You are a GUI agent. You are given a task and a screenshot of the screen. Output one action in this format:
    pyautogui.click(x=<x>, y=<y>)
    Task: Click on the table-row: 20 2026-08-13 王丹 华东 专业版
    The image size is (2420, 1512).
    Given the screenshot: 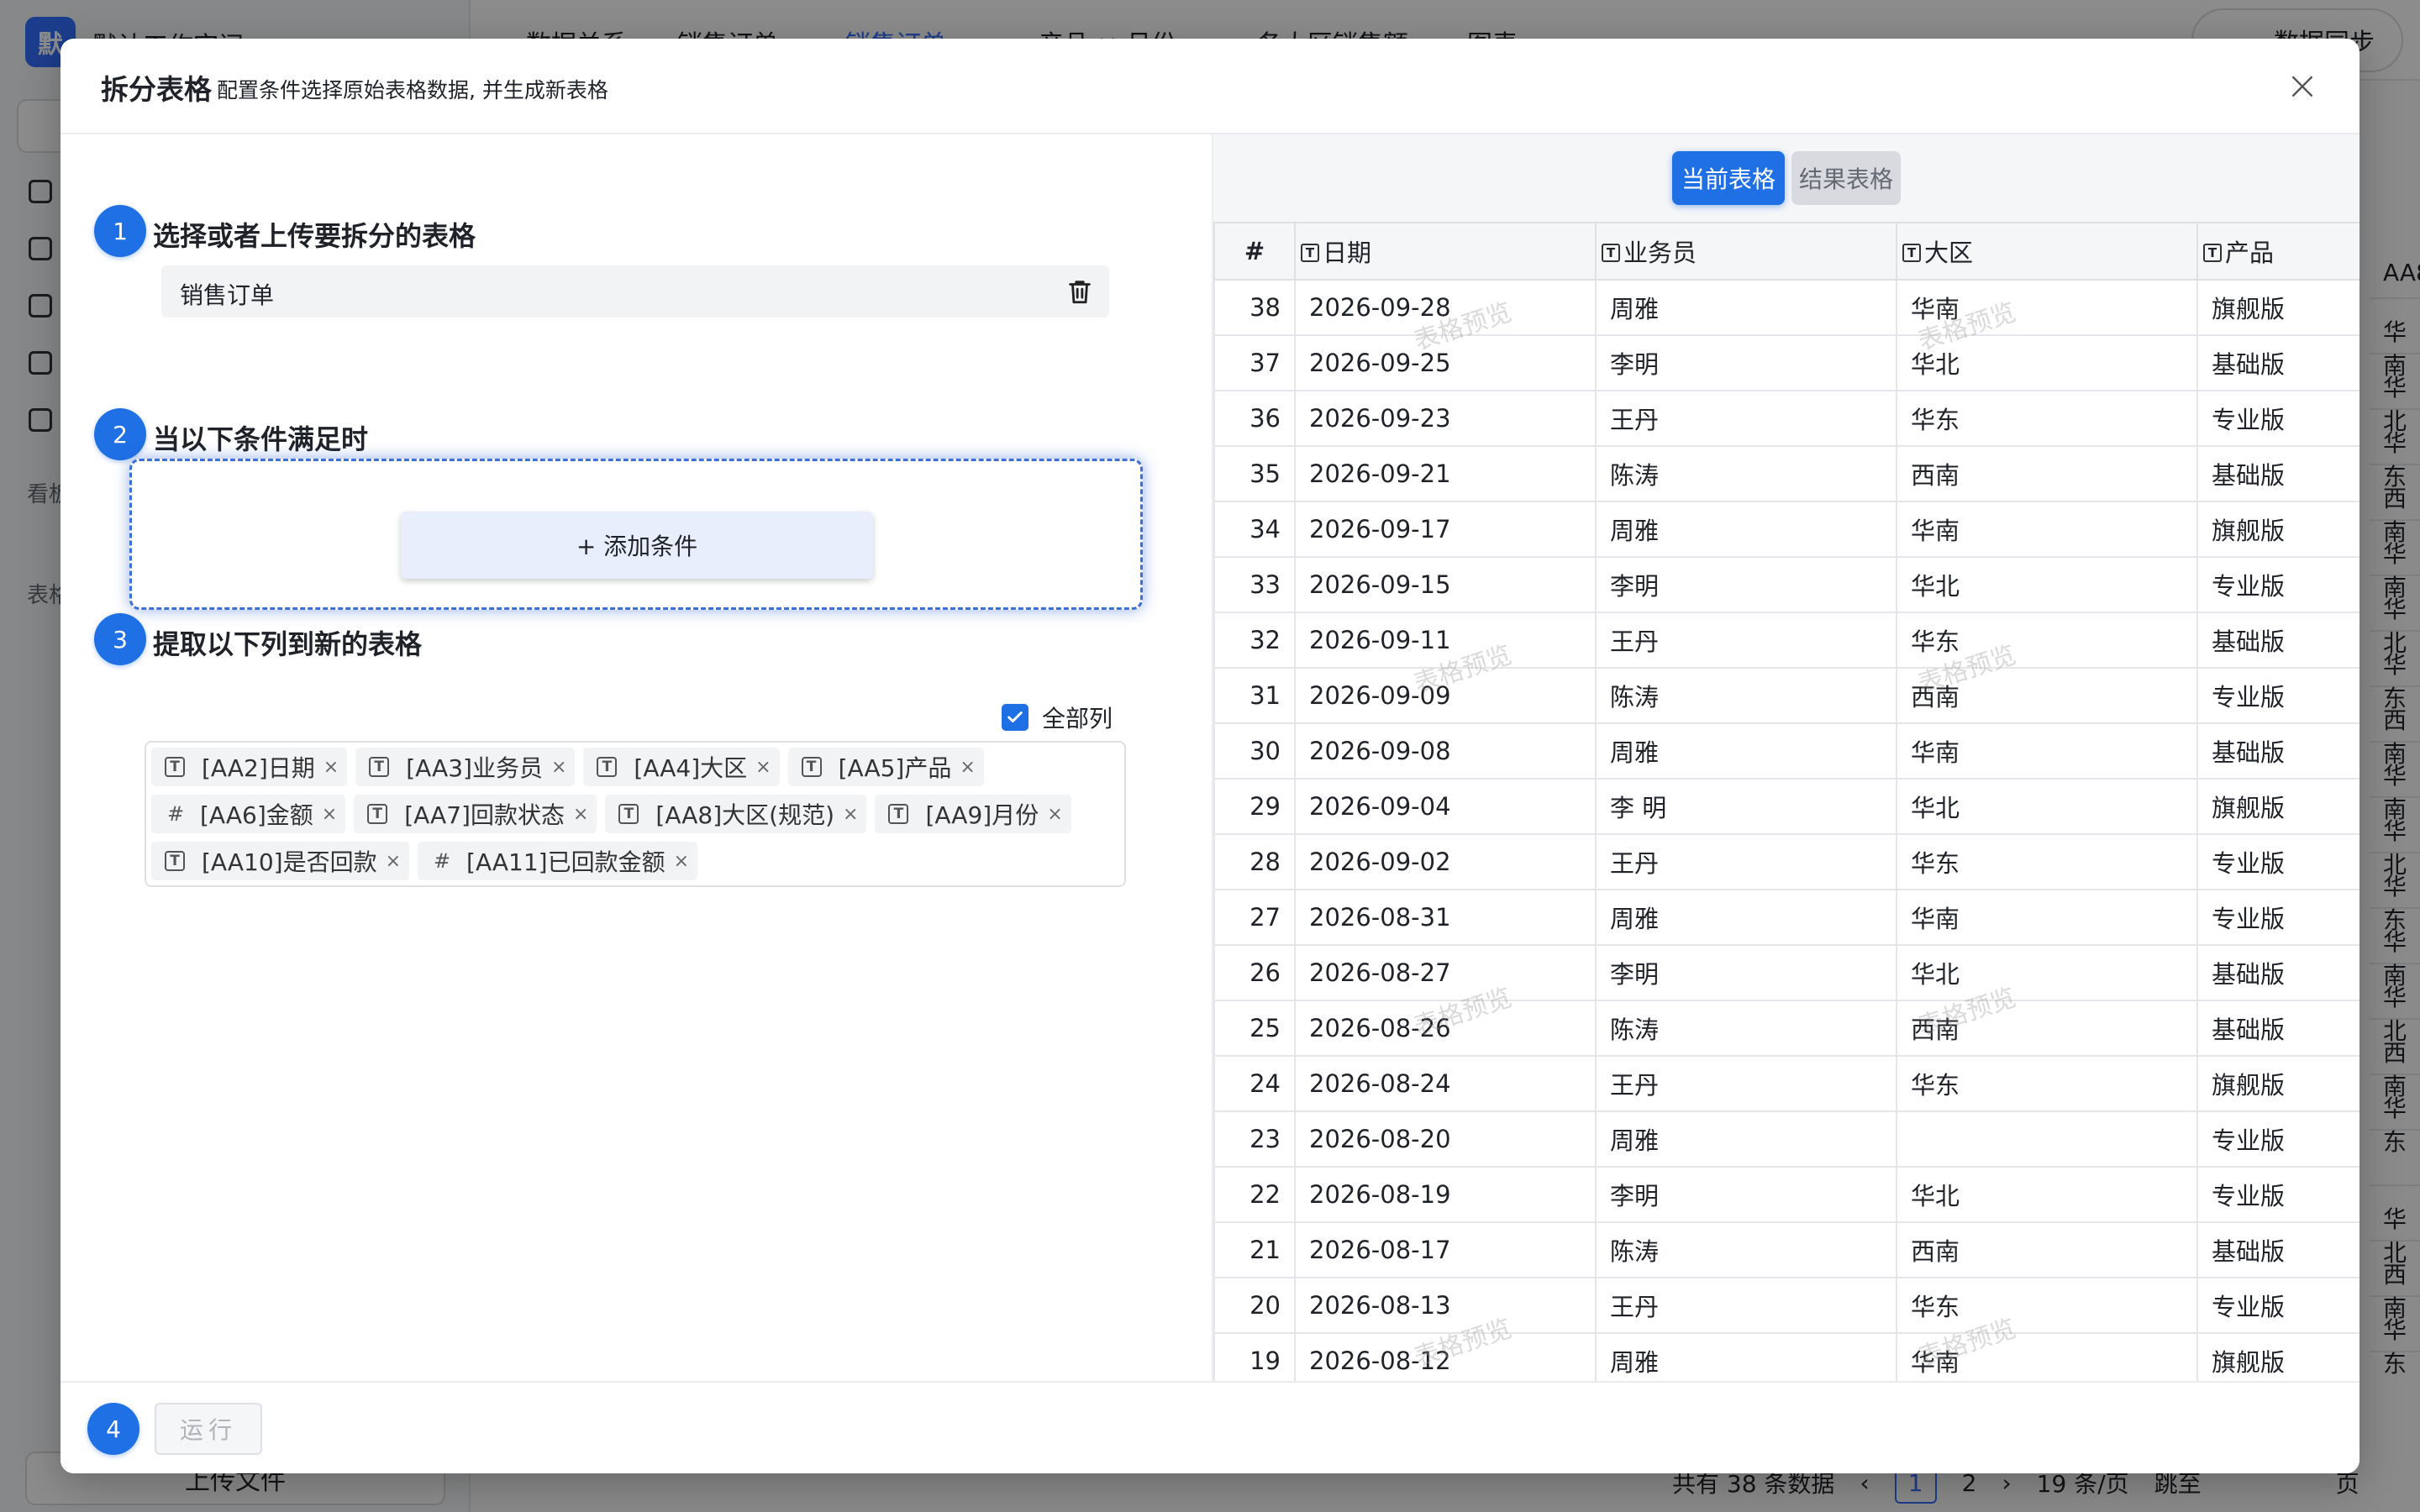 What is the action you would take?
    pyautogui.click(x=1787, y=1305)
    